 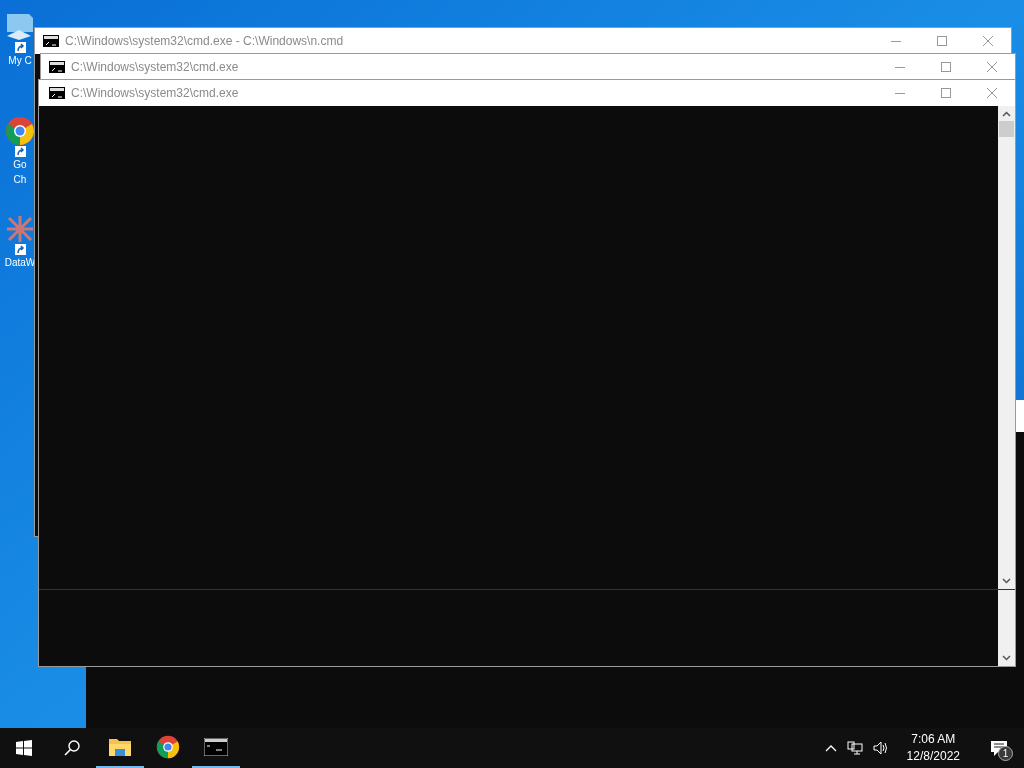 I want to click on scroll-thumb, so click(x=1006, y=129).